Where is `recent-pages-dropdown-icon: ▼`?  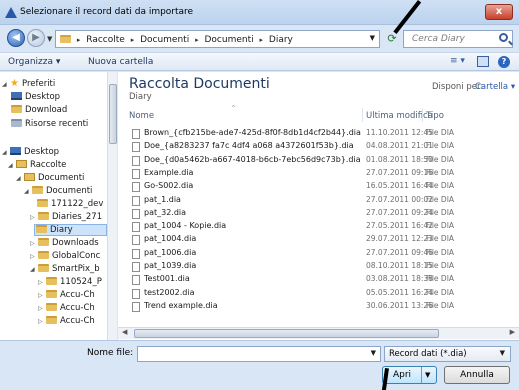
recent-pages-dropdown-icon: ▼ is located at coordinates (49, 39).